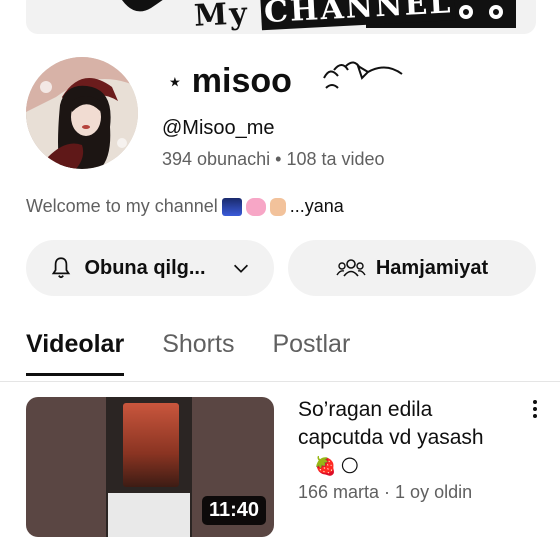 This screenshot has height=560, width=560. I want to click on channel-stats: 394 obunachi • 108 ta video, so click(273, 159).